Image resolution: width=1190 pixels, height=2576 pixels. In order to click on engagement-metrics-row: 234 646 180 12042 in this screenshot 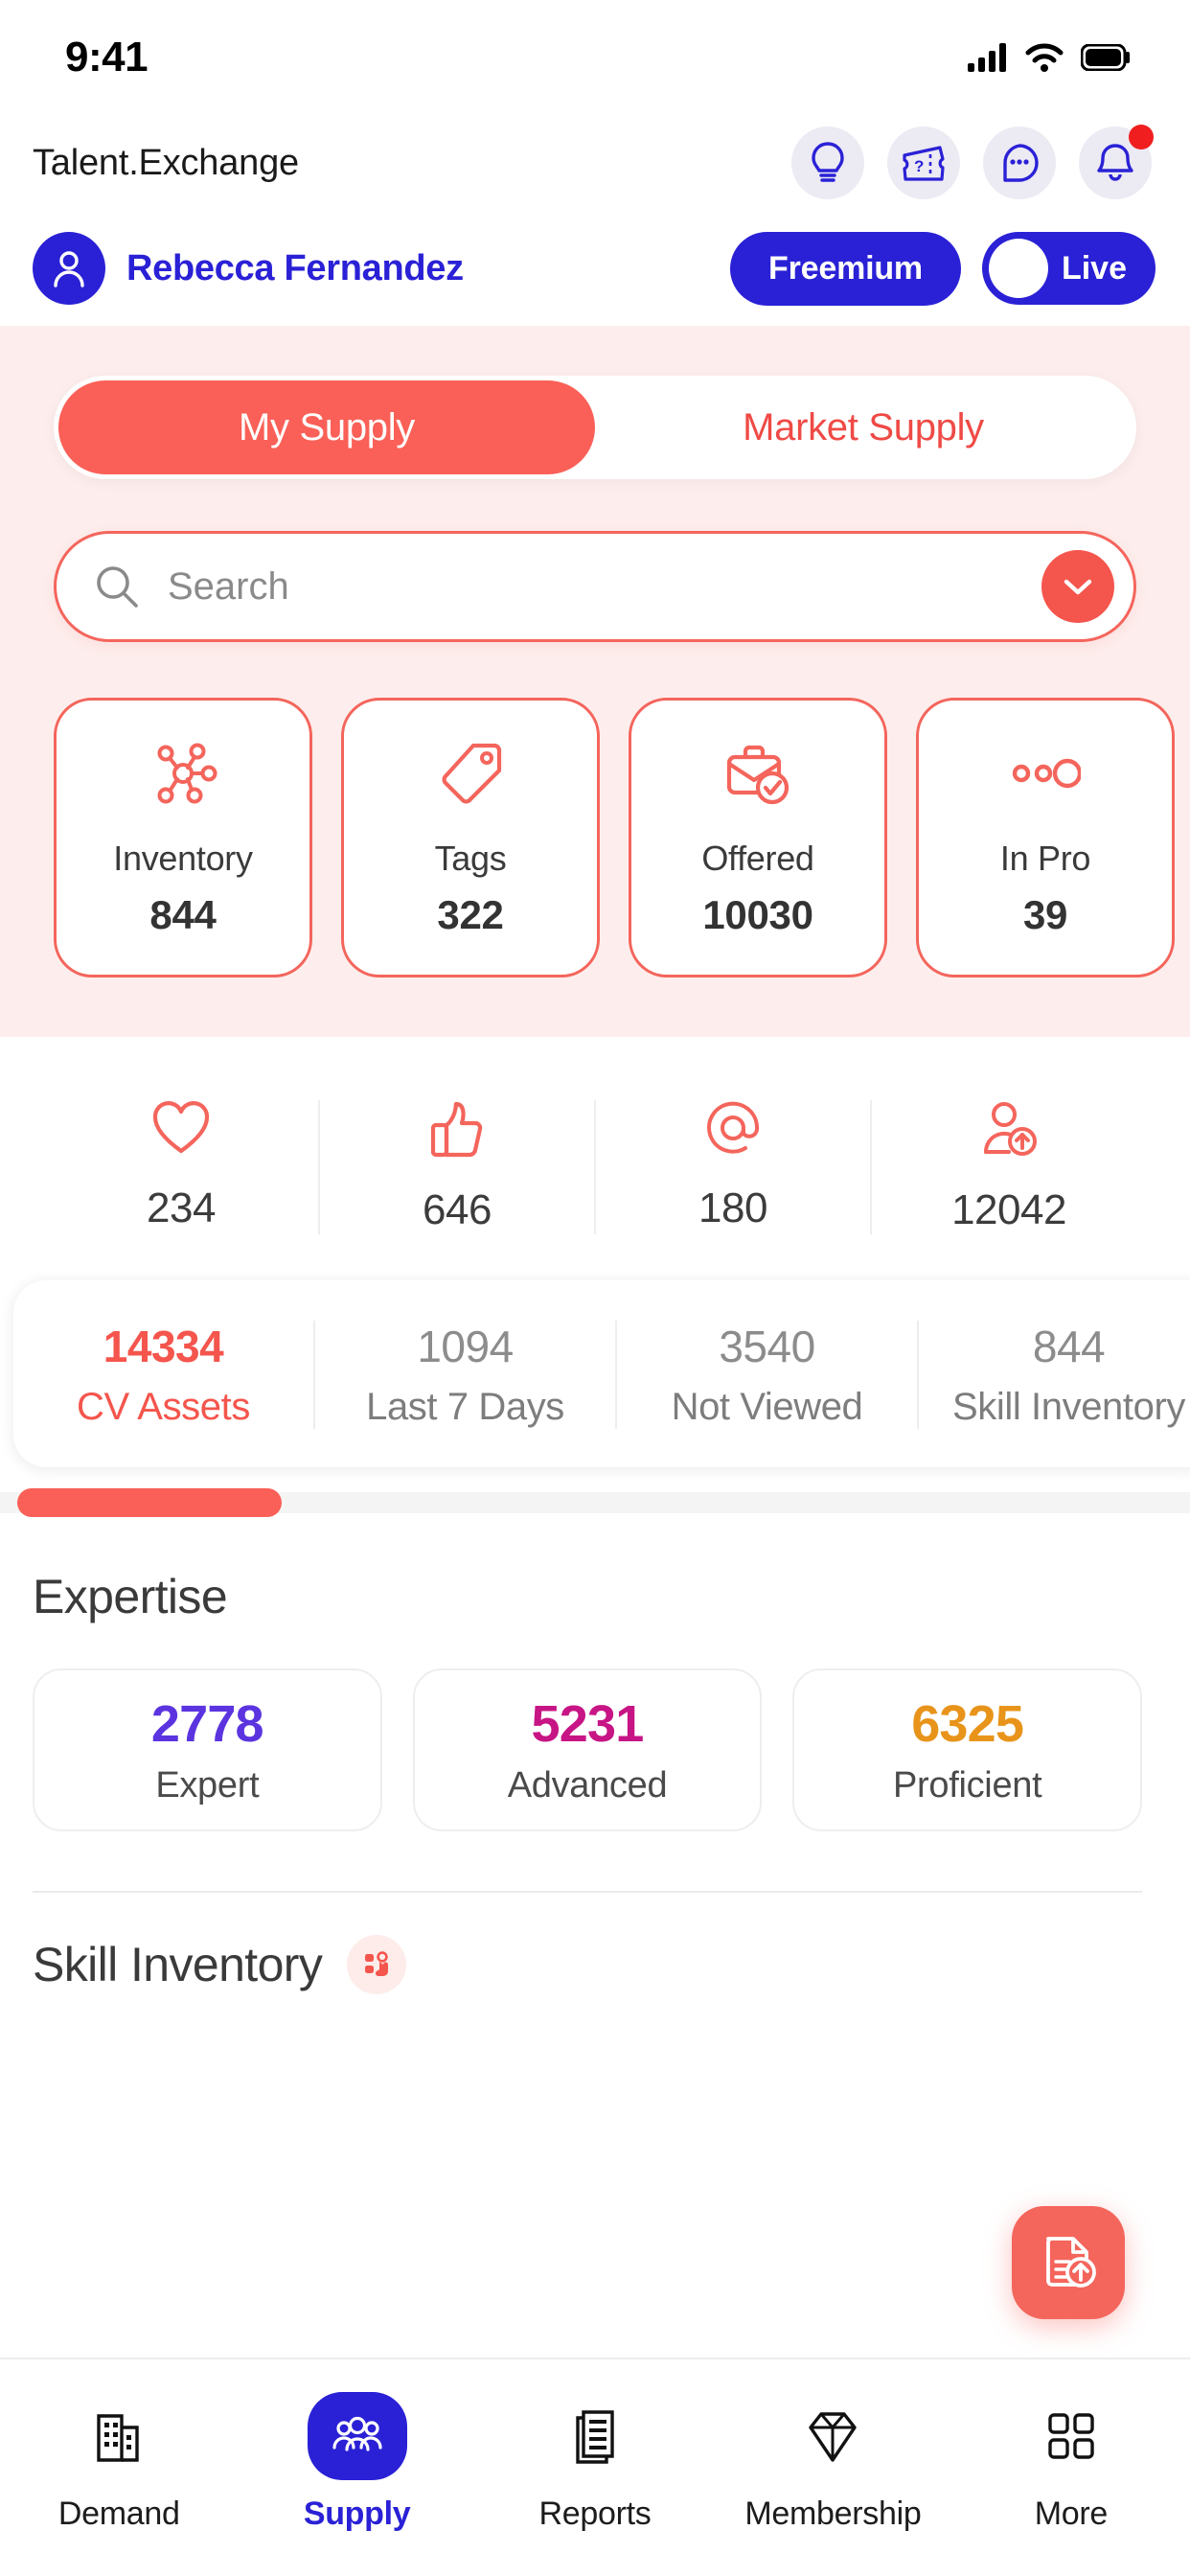, I will do `click(595, 1158)`.